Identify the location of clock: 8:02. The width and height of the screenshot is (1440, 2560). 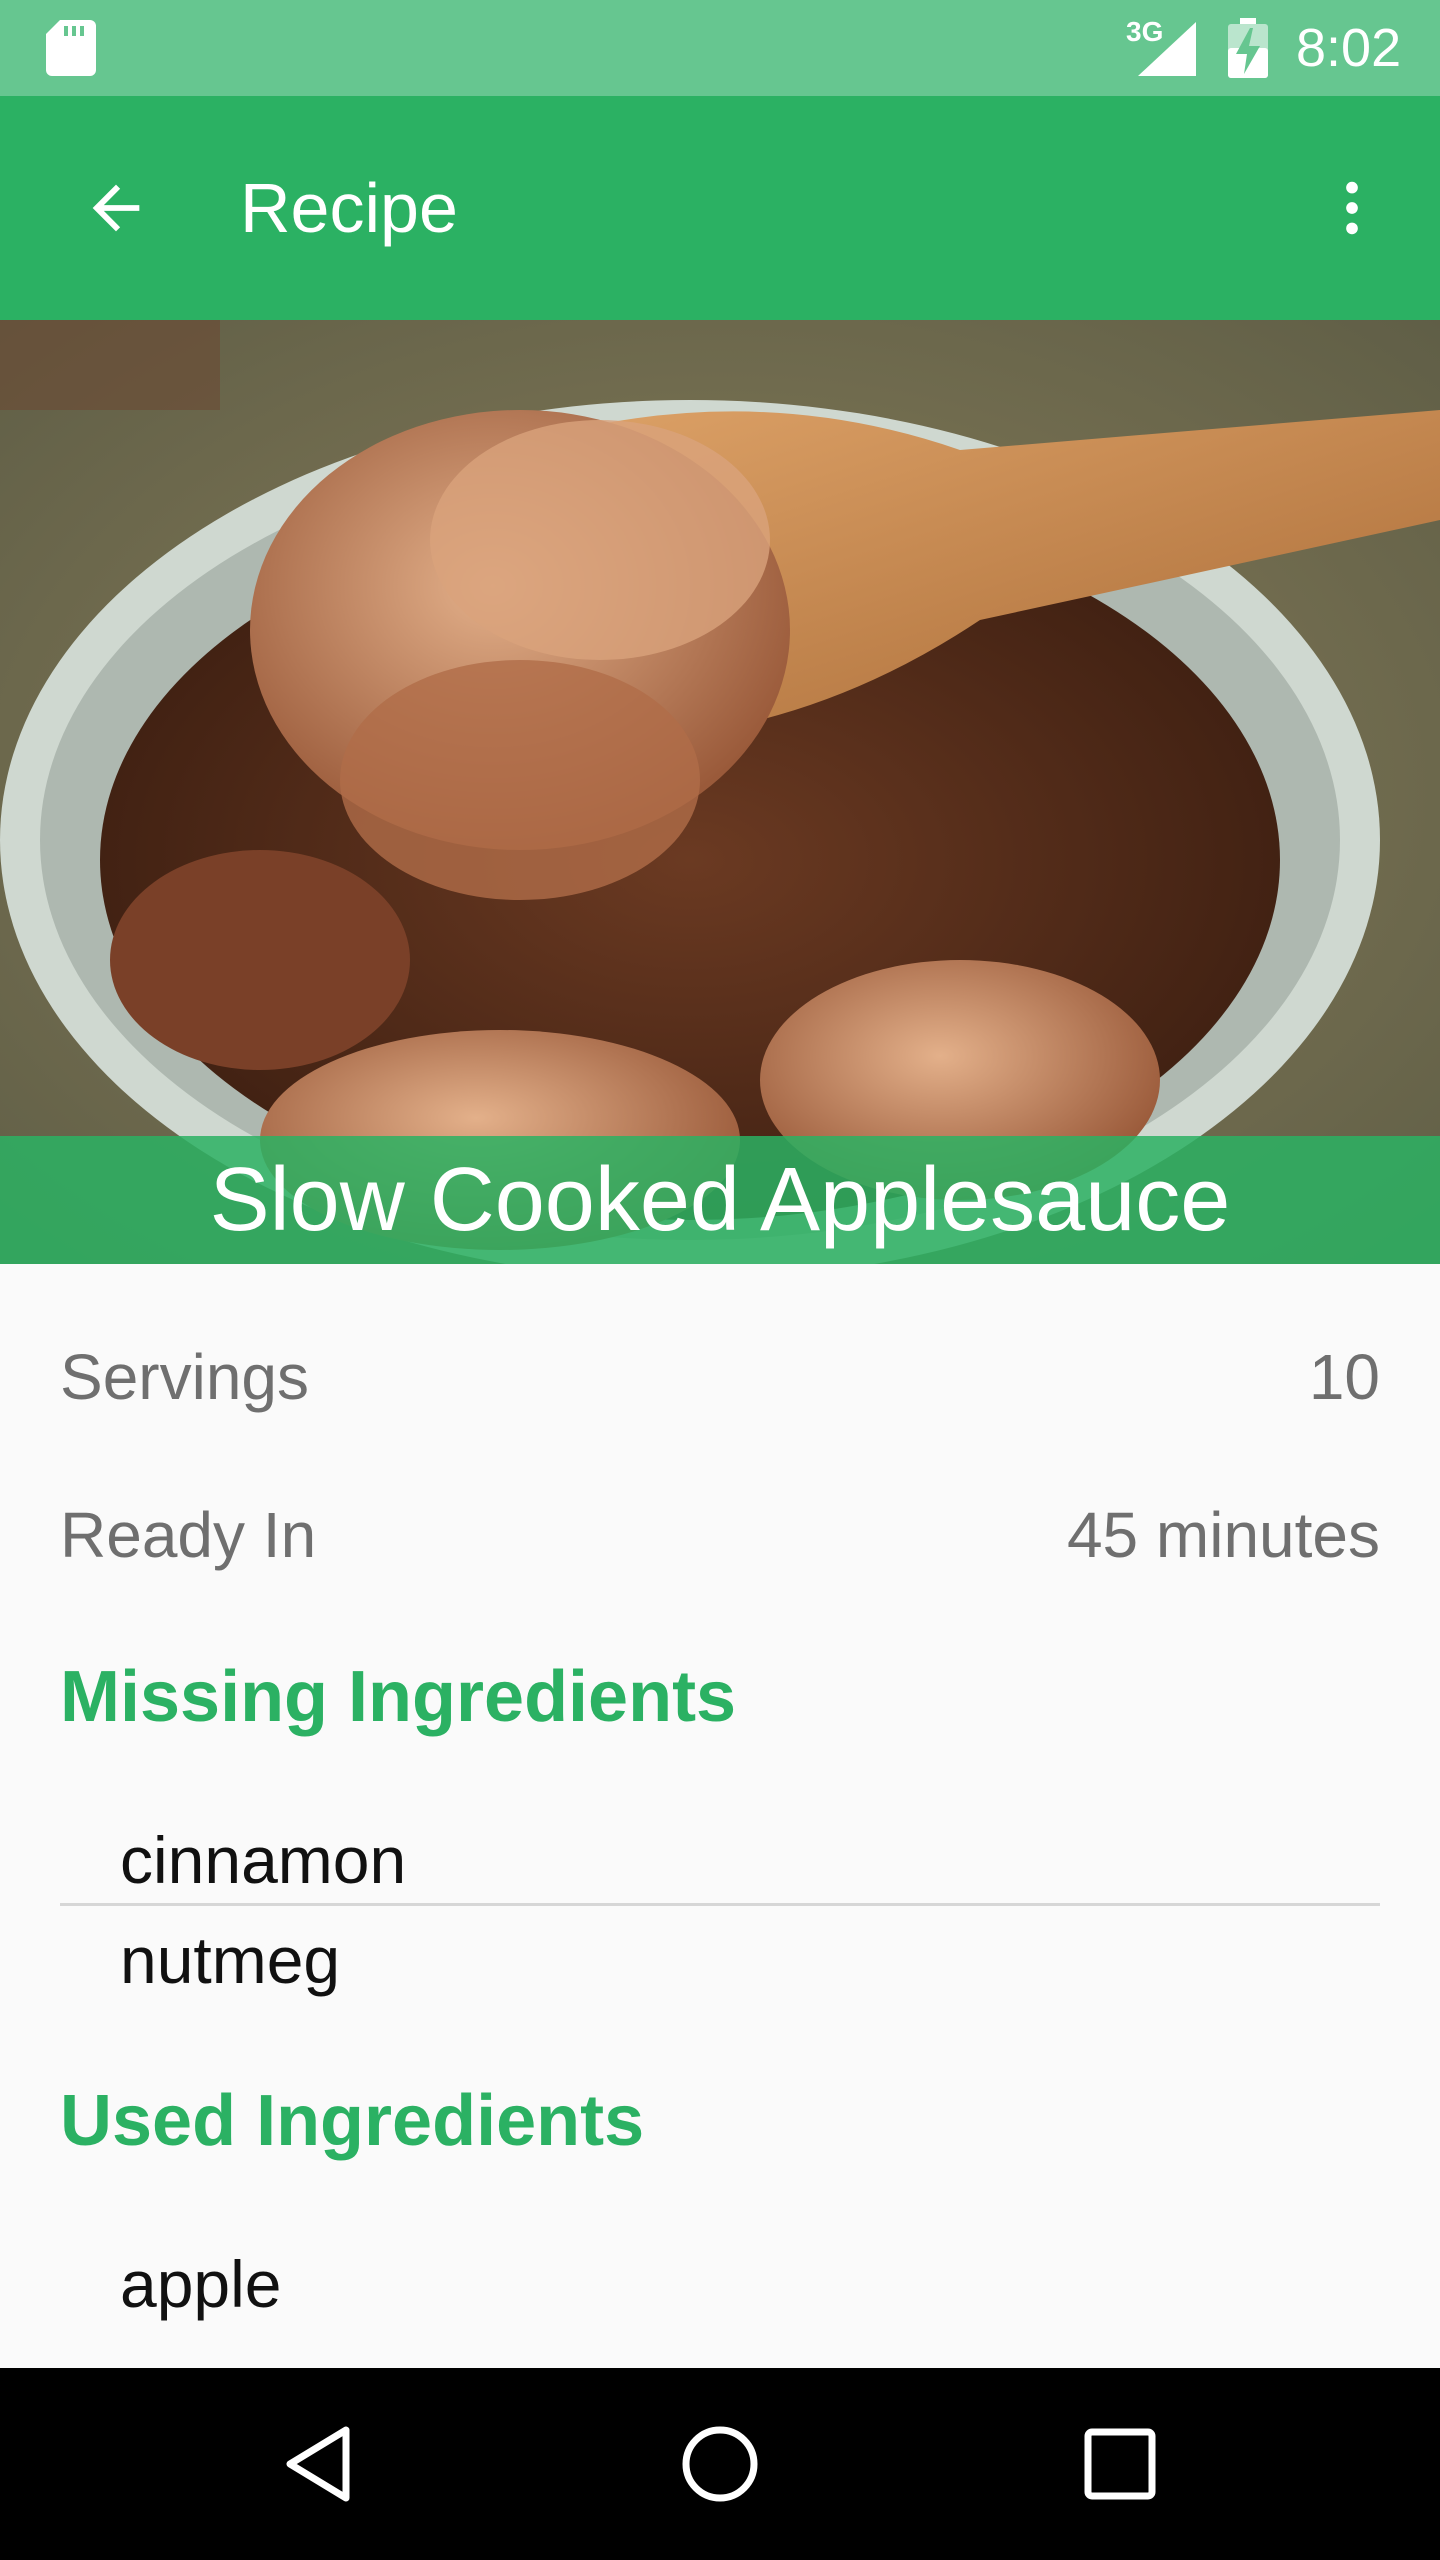
(1349, 48).